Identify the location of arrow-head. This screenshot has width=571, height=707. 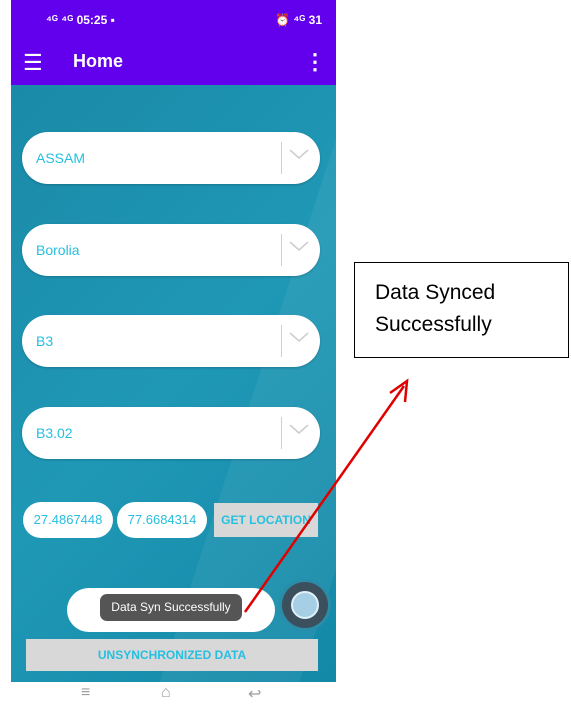
(399, 390).